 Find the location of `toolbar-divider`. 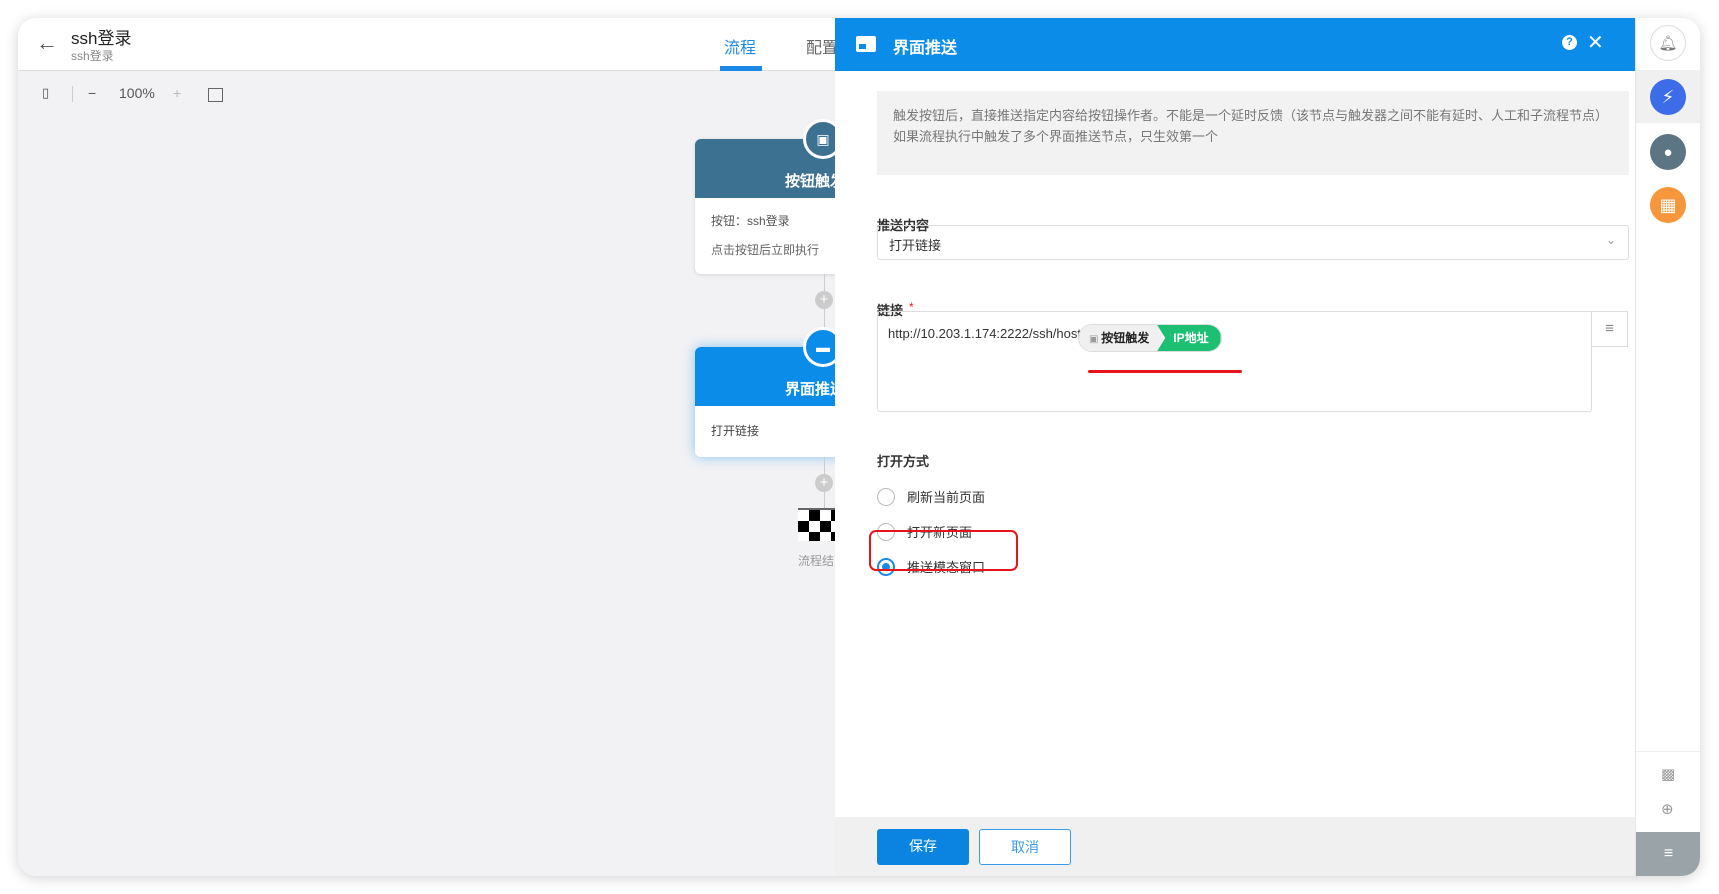

toolbar-divider is located at coordinates (72, 94).